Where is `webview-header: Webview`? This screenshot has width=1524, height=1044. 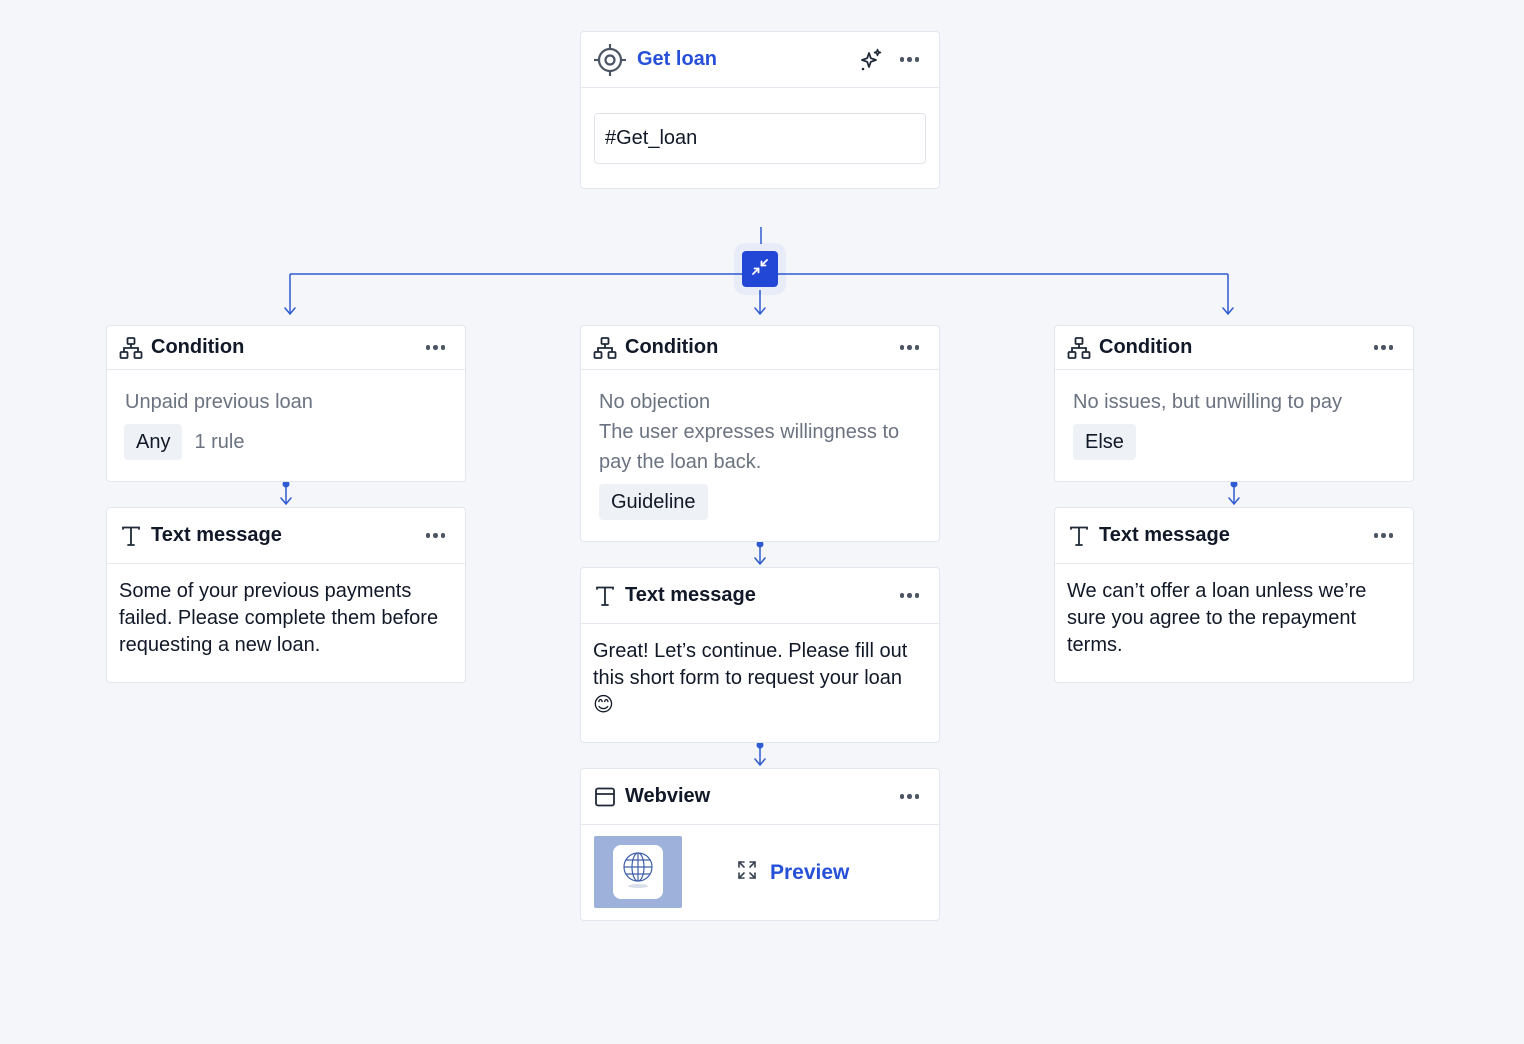 webview-header: Webview is located at coordinates (760, 797).